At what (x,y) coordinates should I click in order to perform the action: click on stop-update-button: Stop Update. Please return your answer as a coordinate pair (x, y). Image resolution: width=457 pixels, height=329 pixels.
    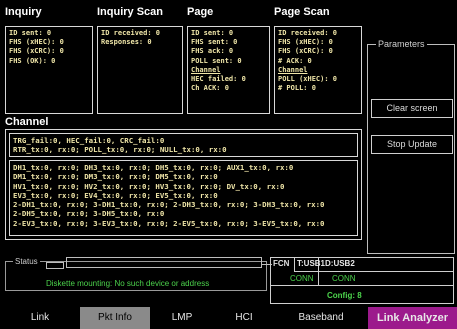
    Looking at the image, I should click on (412, 144).